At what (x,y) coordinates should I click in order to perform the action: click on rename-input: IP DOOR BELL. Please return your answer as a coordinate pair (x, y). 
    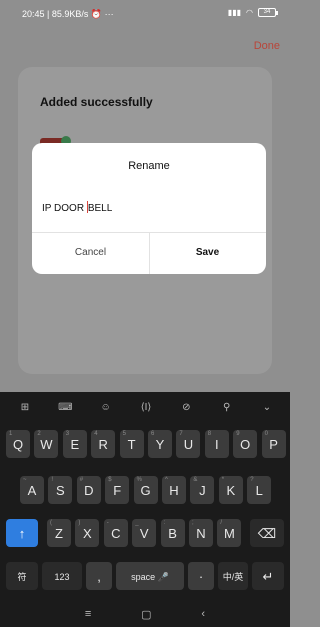
    Looking at the image, I should click on (149, 210).